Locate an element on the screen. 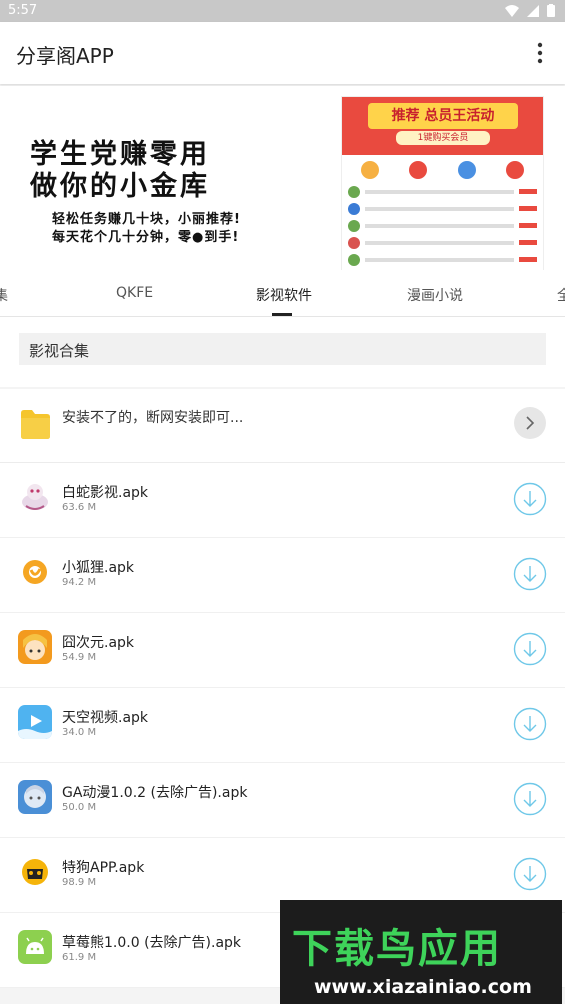 This screenshot has width=565, height=1004. chevron-right-icon is located at coordinates (530, 423).